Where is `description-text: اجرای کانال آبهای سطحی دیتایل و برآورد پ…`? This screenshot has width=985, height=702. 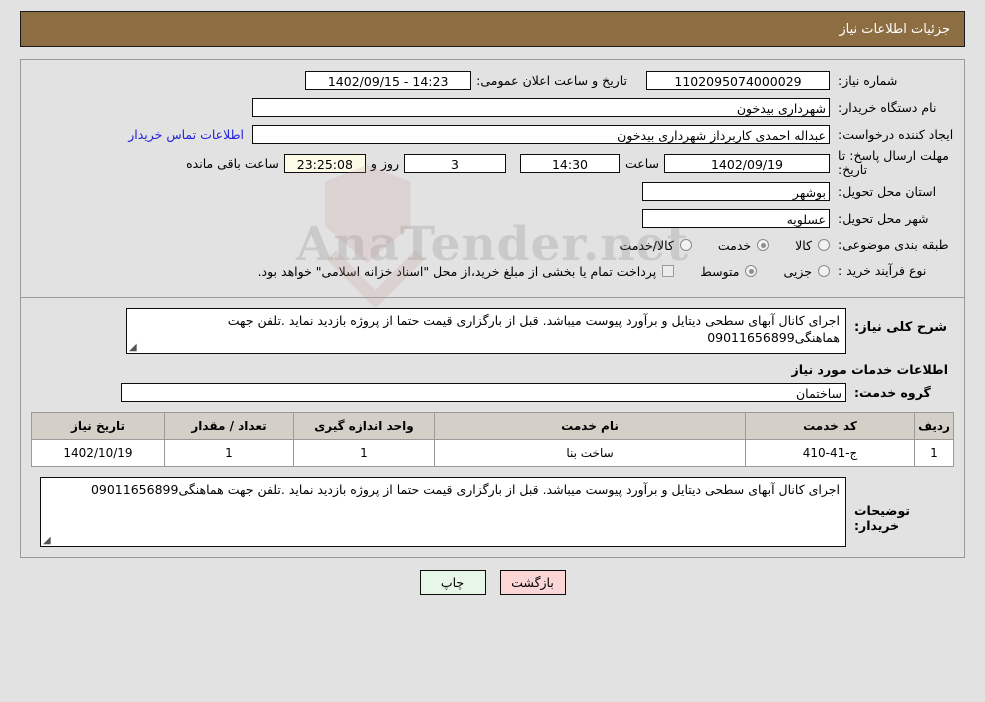
description-text: اجرای کانال آبهای سطحی دیتایل و برآورد پ… is located at coordinates (533, 329).